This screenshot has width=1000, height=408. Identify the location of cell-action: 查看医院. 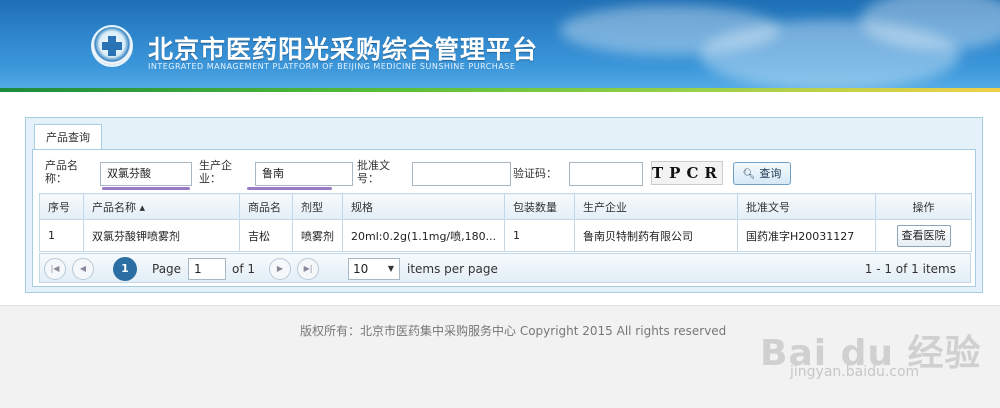
(923, 235).